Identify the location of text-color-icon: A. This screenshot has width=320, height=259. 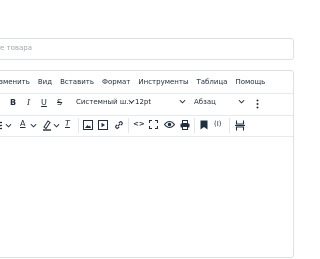
(22, 123).